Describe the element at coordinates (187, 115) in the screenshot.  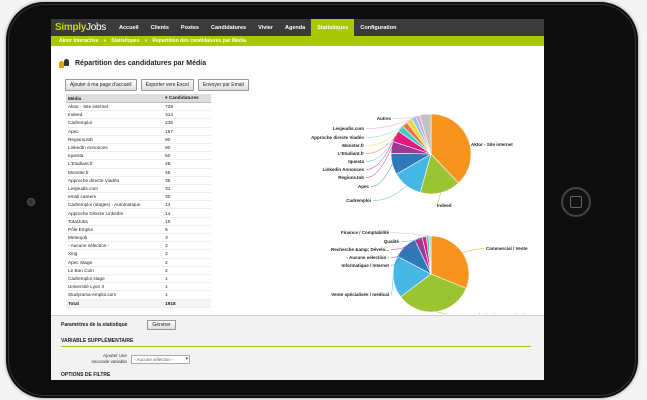
I see `candidatures-count-cell: 314` at that location.